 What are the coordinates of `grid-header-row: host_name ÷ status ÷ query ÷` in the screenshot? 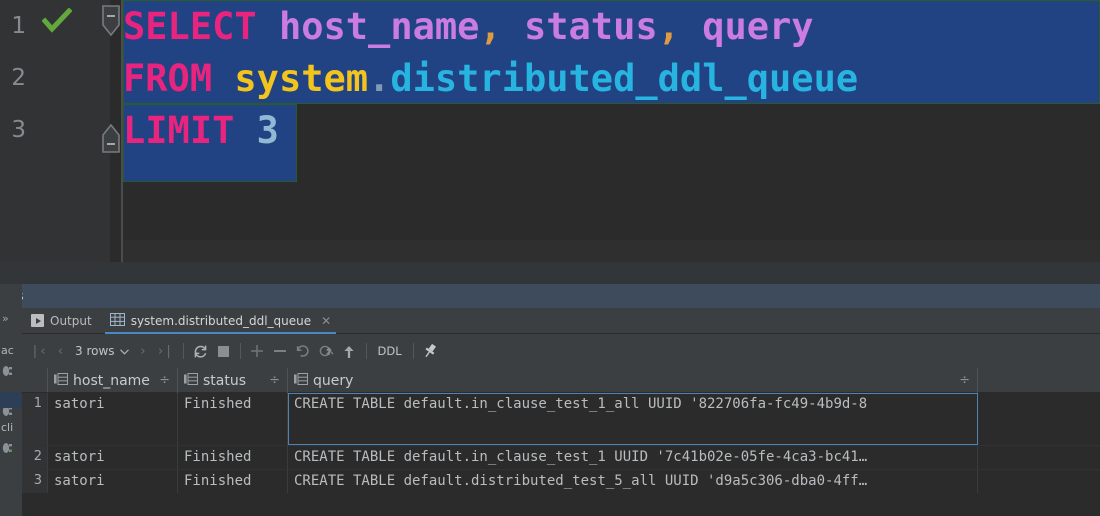 It's located at (561, 380).